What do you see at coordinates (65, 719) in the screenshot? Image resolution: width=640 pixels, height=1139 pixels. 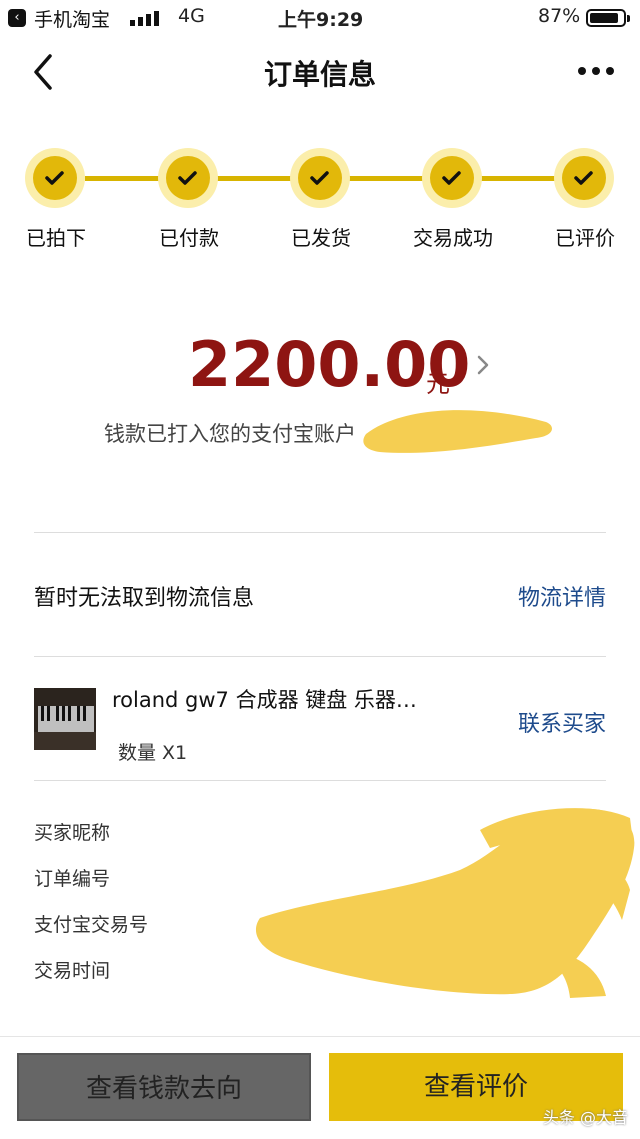 I see `product-thumbnail` at bounding box center [65, 719].